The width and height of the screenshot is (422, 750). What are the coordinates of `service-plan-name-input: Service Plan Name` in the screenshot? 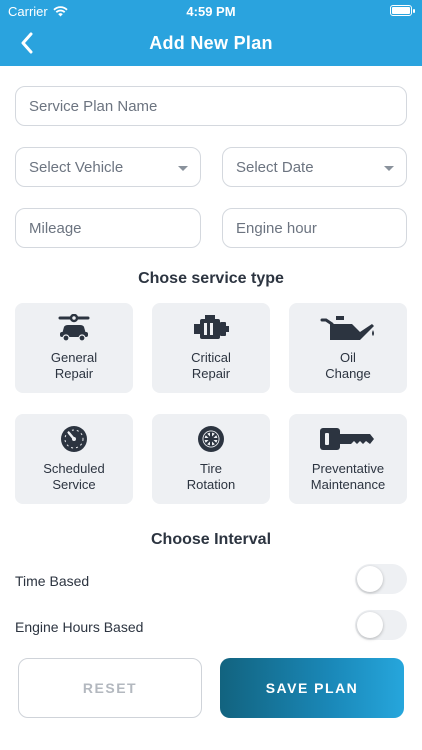 It's located at (211, 106).